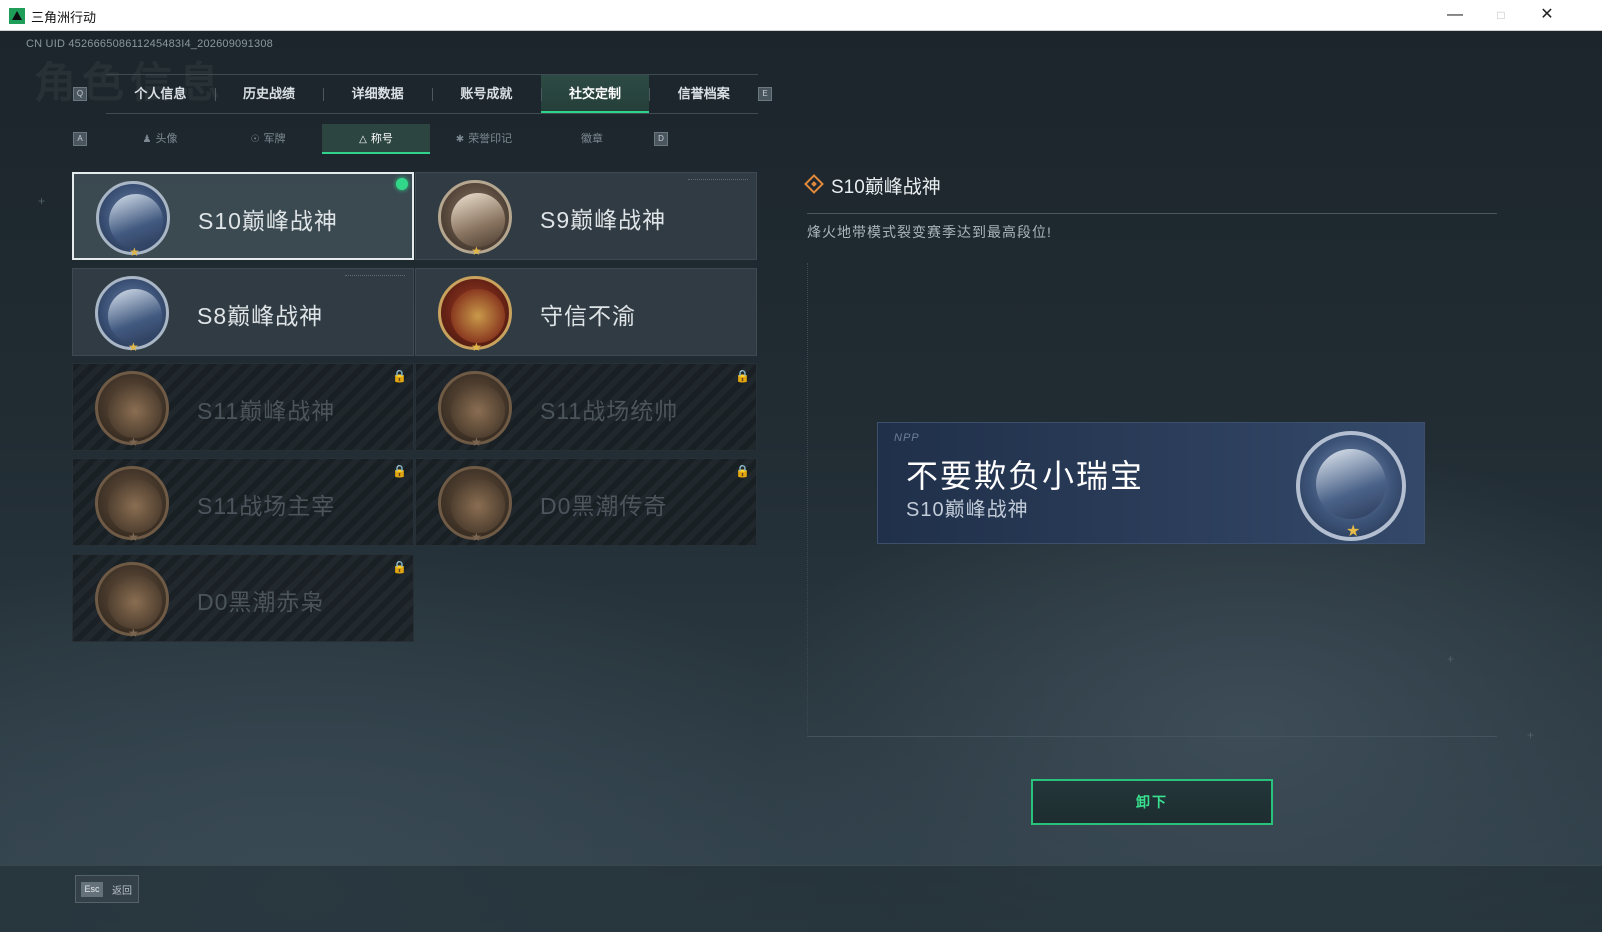 The width and height of the screenshot is (1602, 932). I want to click on subtab-avatar: ♟ 头像, so click(160, 139).